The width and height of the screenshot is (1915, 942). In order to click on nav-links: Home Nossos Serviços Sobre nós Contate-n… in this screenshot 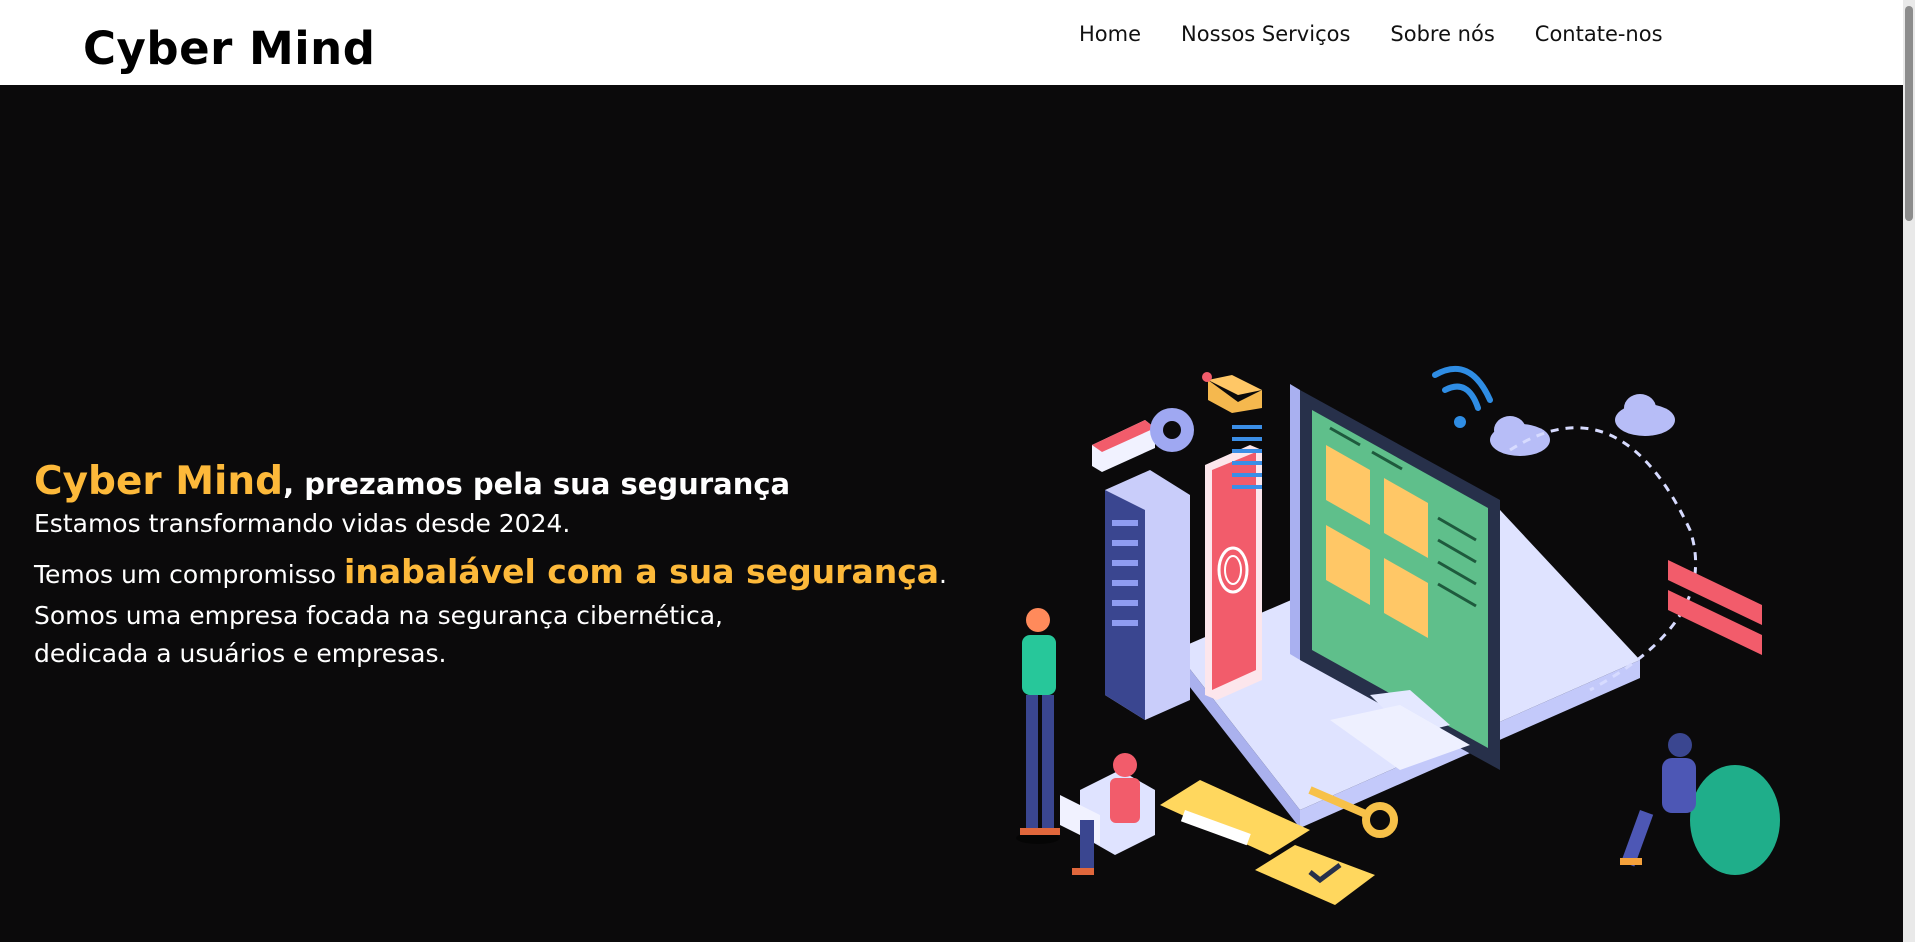, I will do `click(1391, 34)`.